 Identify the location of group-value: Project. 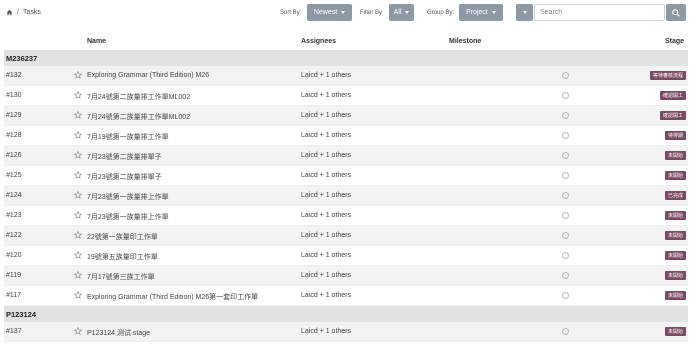
(477, 12).